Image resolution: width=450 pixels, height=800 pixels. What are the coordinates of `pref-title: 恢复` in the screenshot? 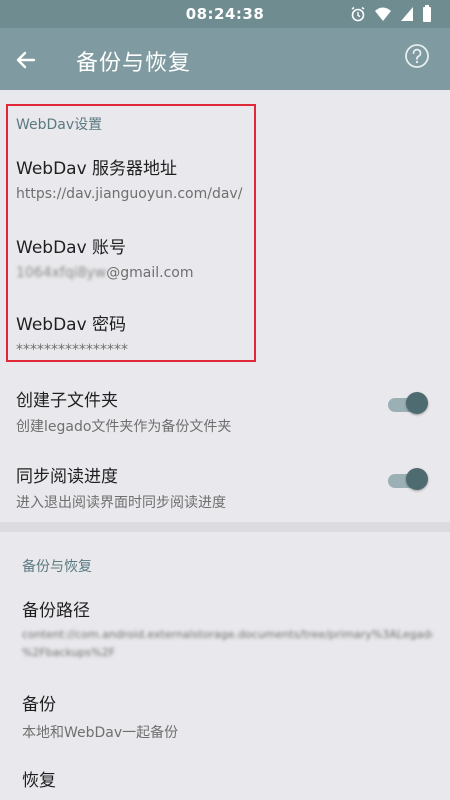 It's located at (39, 781).